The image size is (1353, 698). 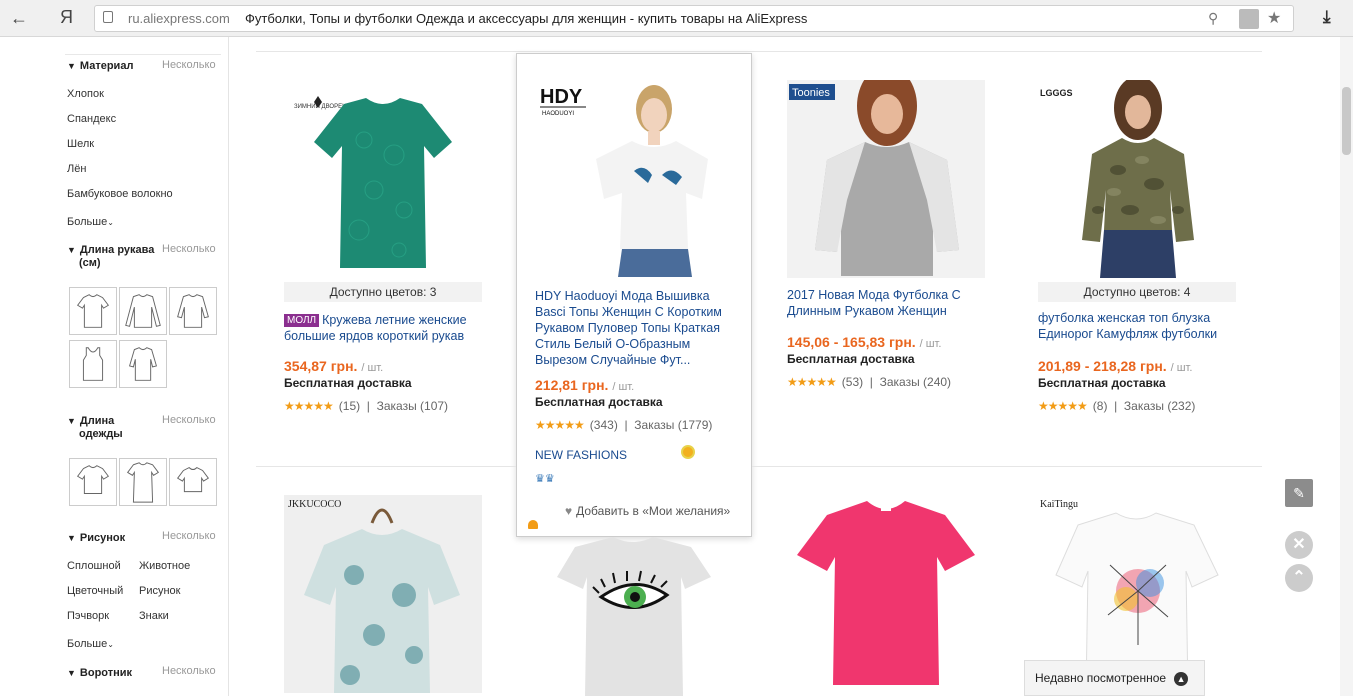 I want to click on tshirt-three-quarter-icon, so click(x=193, y=311).